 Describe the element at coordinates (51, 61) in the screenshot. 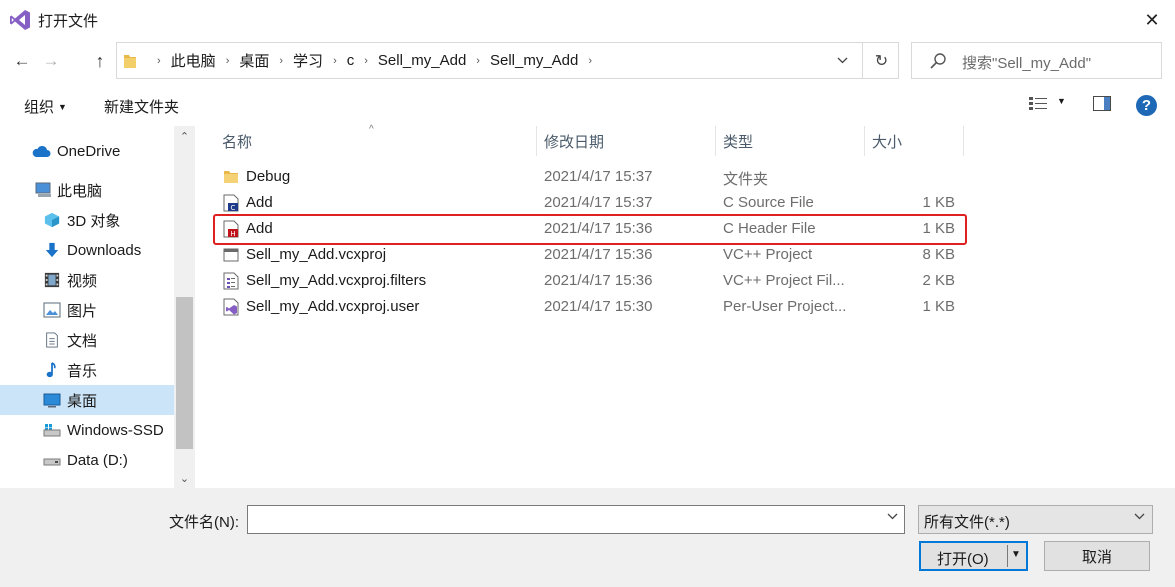

I see `forward-button: →` at that location.